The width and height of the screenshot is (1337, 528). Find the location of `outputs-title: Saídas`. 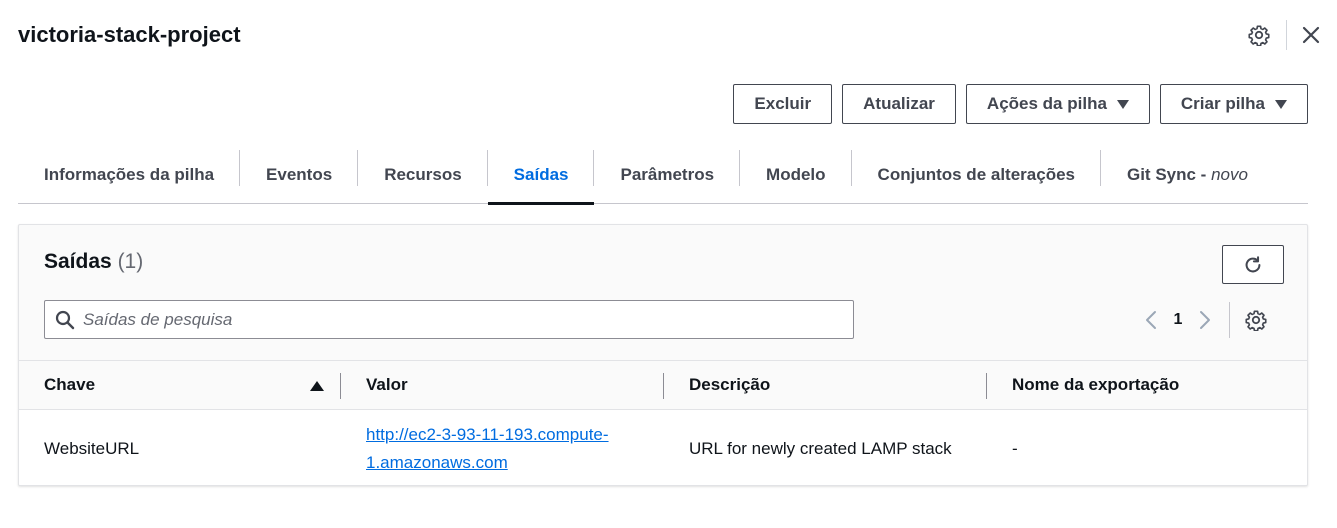

outputs-title: Saídas is located at coordinates (78, 261).